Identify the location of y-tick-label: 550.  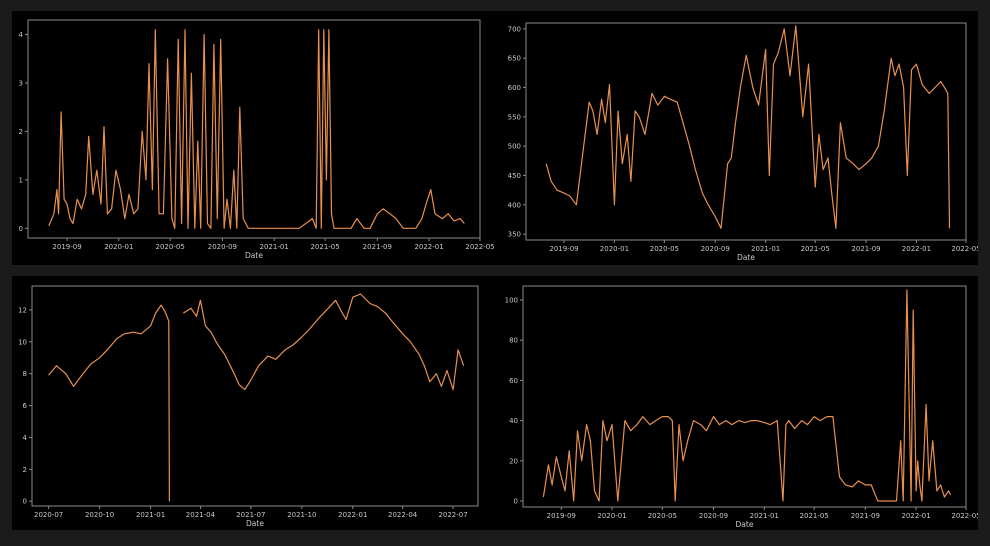
(514, 117).